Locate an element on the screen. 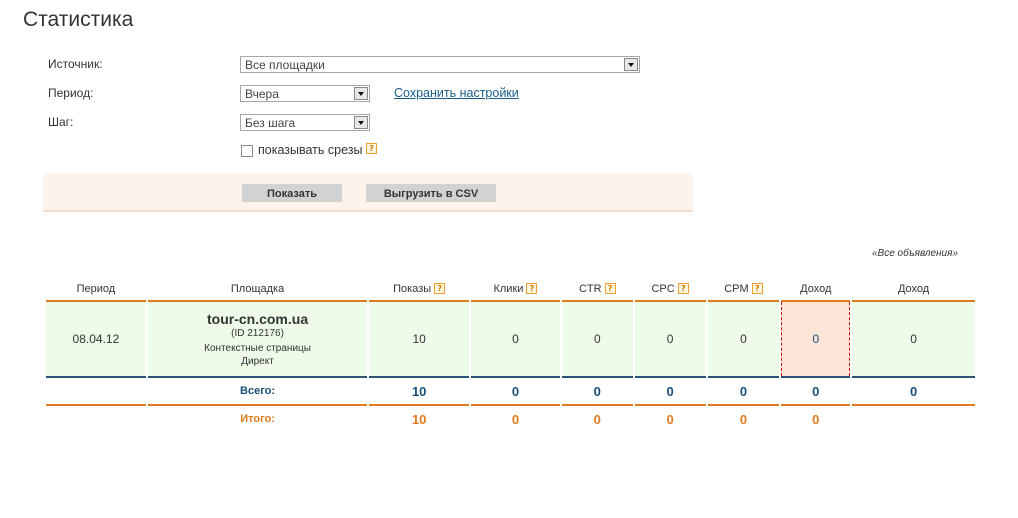  header-income: Доход is located at coordinates (816, 290).